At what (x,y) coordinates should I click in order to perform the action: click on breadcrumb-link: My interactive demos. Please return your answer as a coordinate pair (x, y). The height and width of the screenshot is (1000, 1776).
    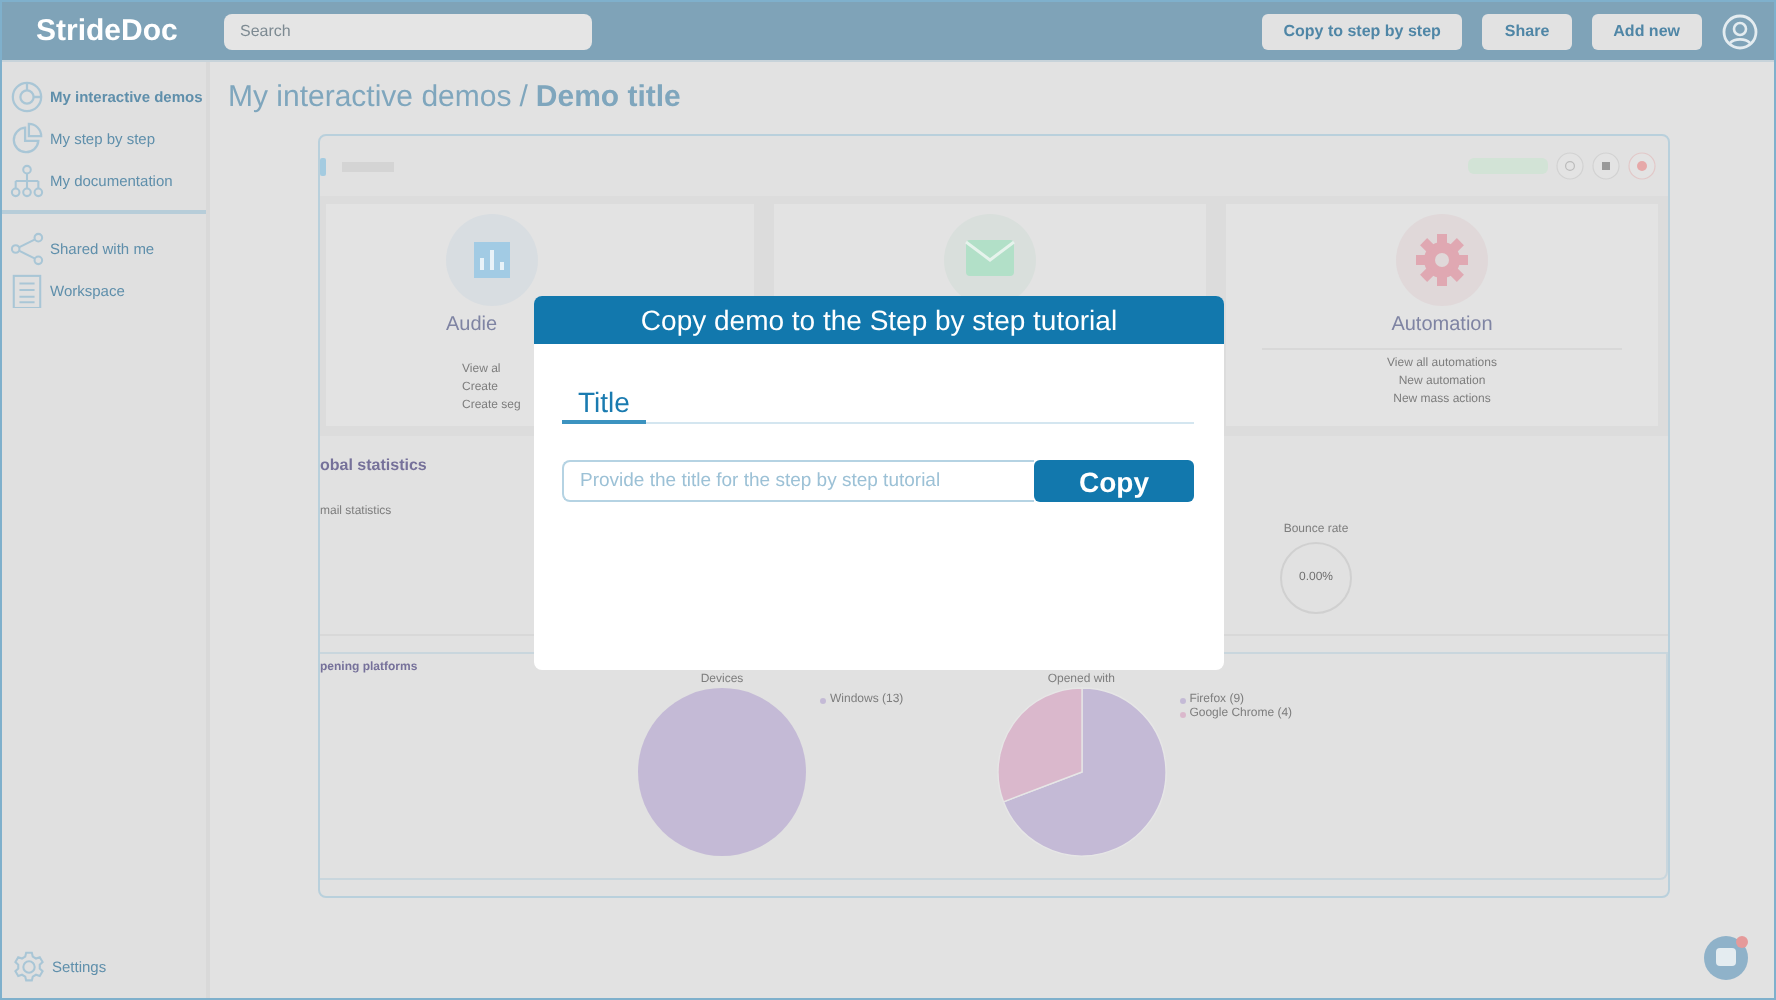
    Looking at the image, I should click on (370, 97).